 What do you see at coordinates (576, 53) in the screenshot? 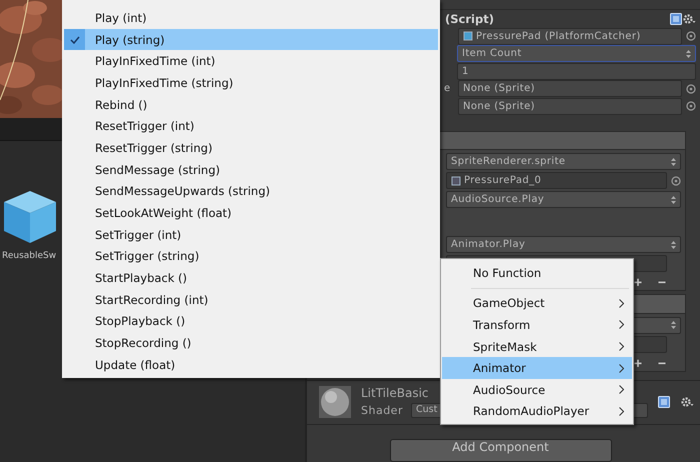
I see `method-dropdown: Item Count` at bounding box center [576, 53].